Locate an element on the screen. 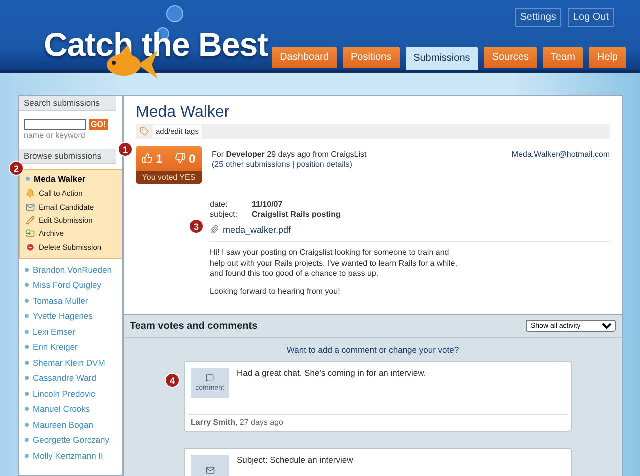  candidate-link: Erin Kreiger is located at coordinates (55, 347).